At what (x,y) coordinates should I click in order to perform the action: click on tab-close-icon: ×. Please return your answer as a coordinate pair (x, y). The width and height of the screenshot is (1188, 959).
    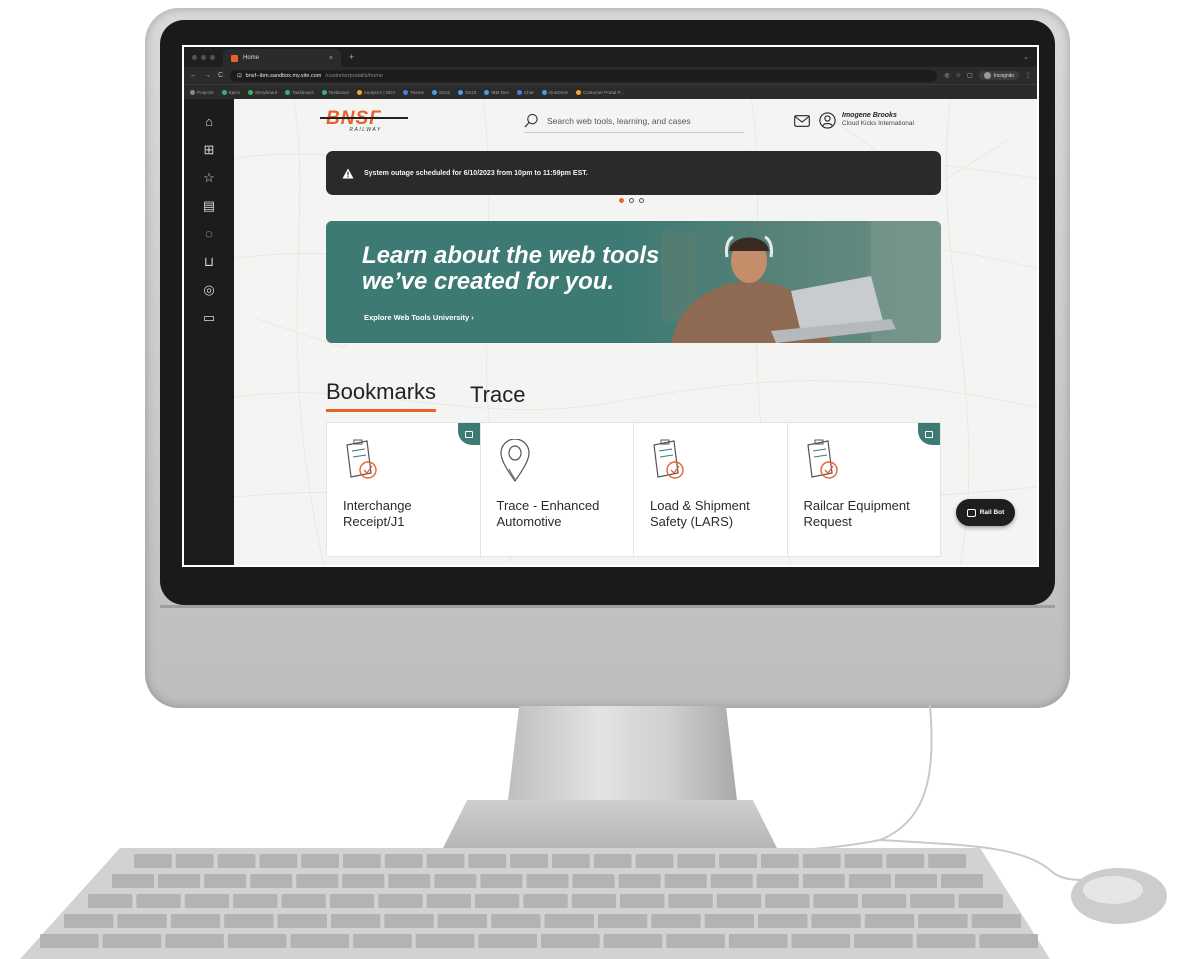
    Looking at the image, I should click on (331, 58).